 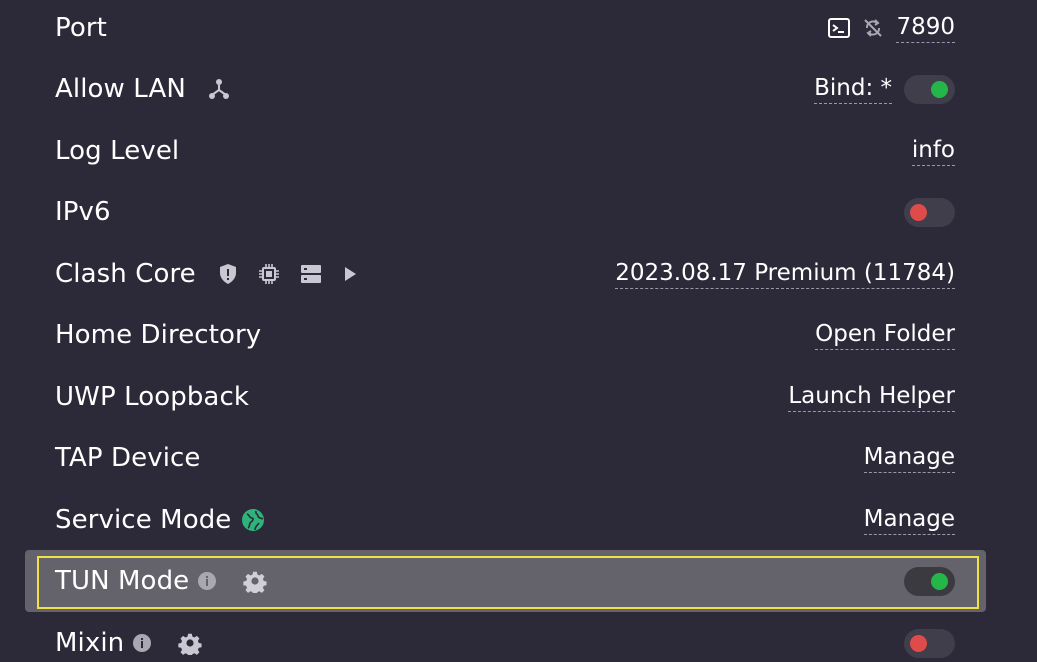 What do you see at coordinates (518, 335) in the screenshot?
I see `row-home-directory: Home Directory Open Folder` at bounding box center [518, 335].